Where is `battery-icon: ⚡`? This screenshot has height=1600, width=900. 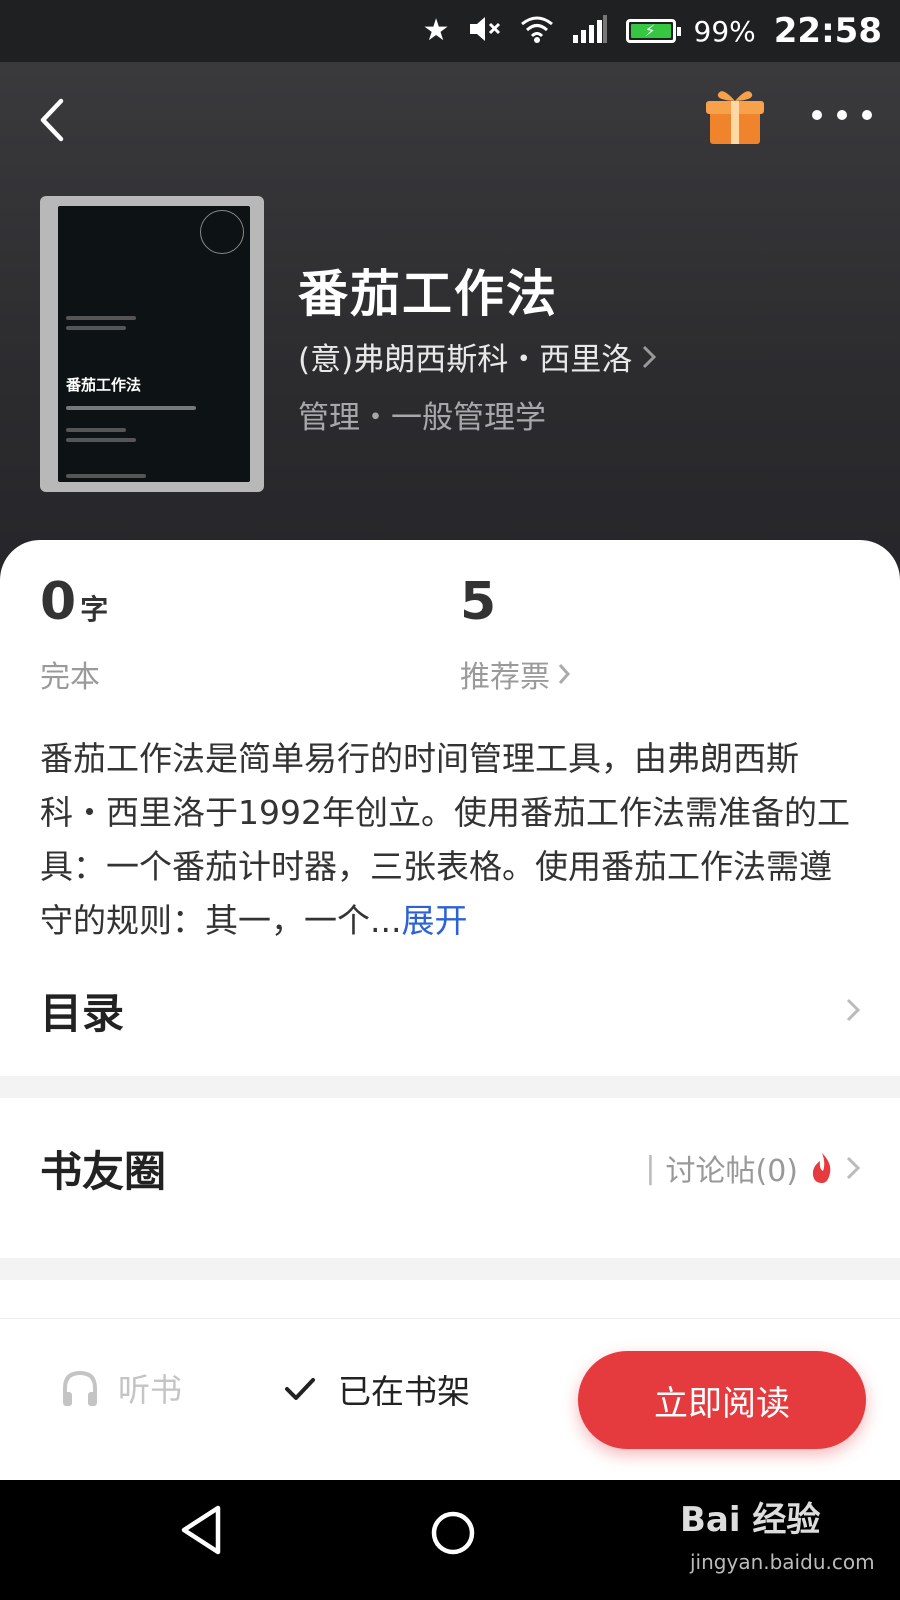 battery-icon: ⚡ is located at coordinates (653, 31).